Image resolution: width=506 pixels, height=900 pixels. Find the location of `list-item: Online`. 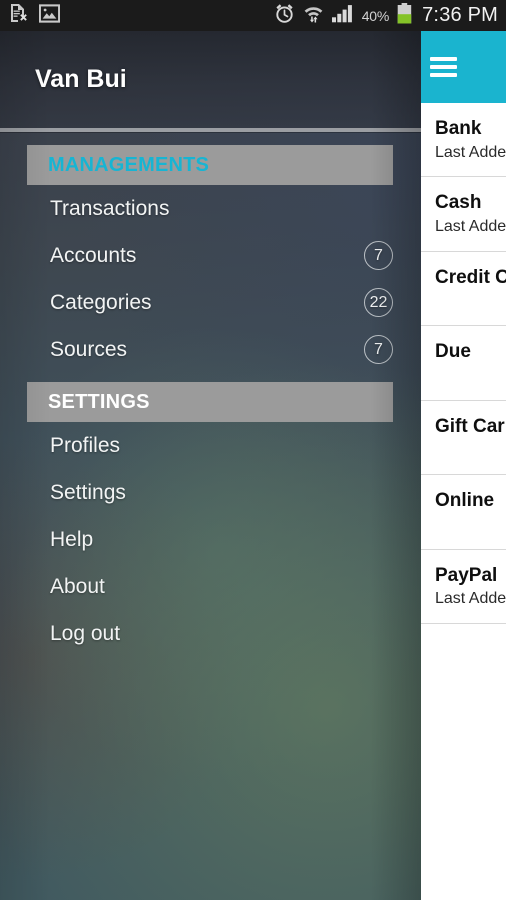

list-item: Online is located at coordinates (463, 512).